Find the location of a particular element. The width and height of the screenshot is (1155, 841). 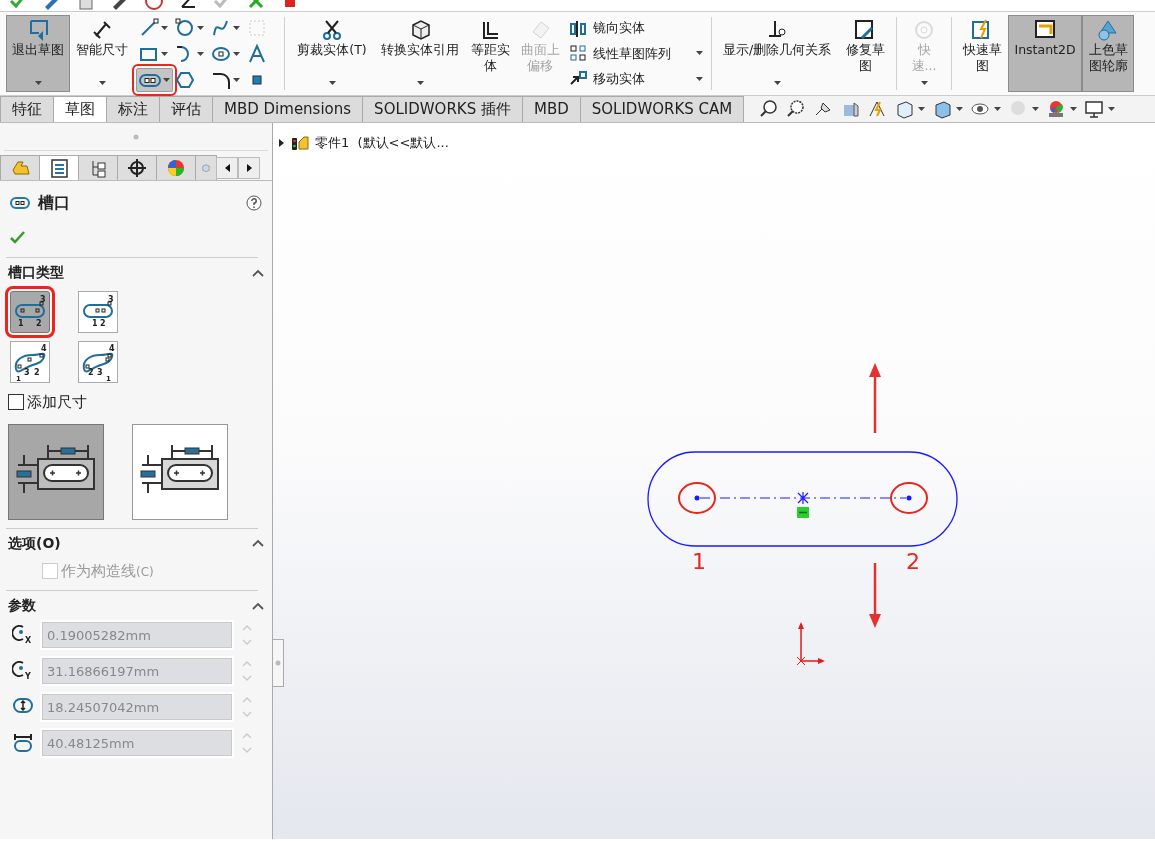

snap-icon is located at coordinates (924, 30).